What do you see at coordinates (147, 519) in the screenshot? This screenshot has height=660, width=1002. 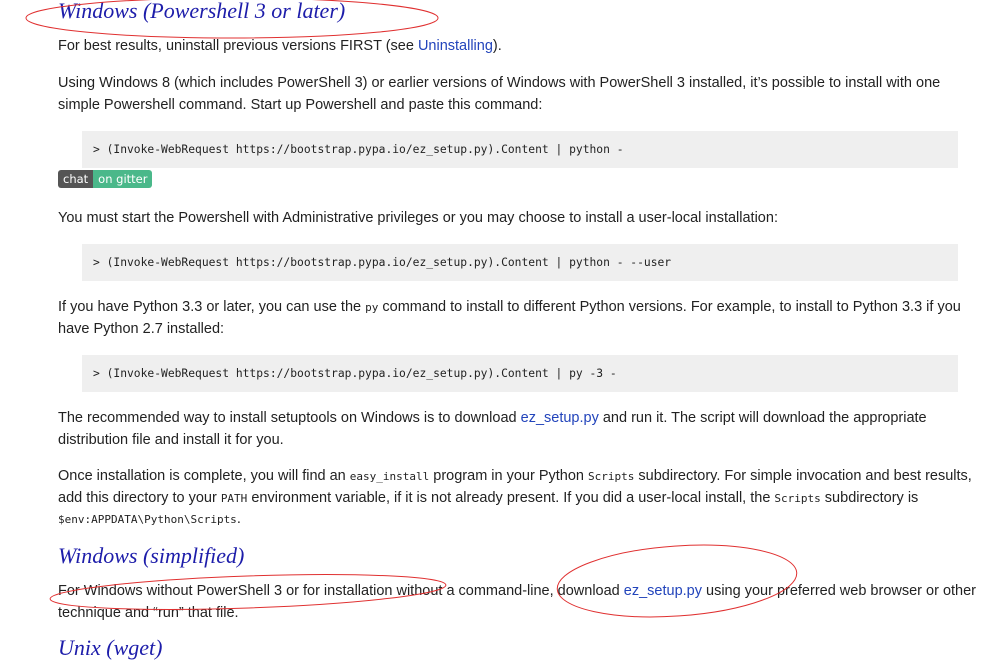 I see `inline-code-appdata-path: $env:APPDATA\Python\Scripts` at bounding box center [147, 519].